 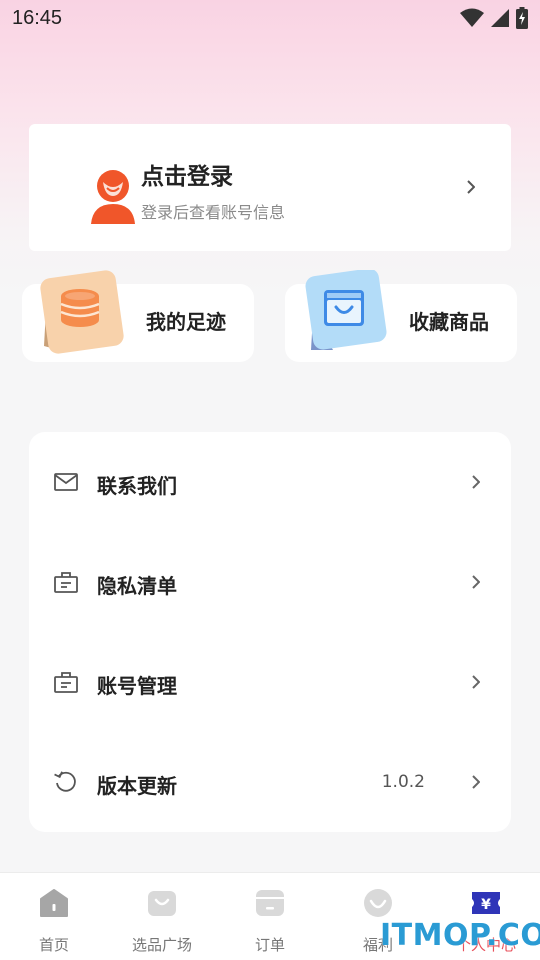 I want to click on menu-item-privacy: 隐私清单, so click(x=270, y=582).